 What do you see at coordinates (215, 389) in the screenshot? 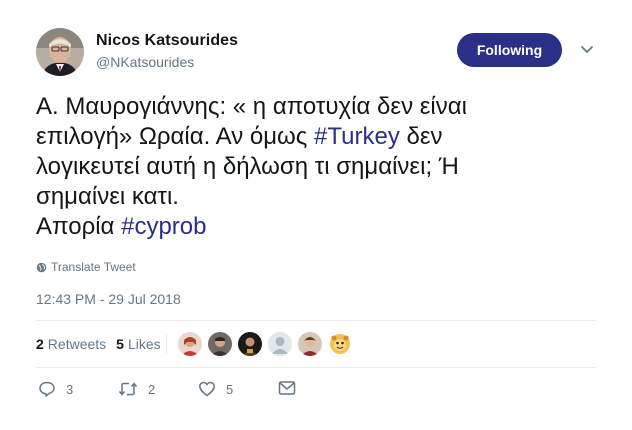
I see `like-button: 5` at bounding box center [215, 389].